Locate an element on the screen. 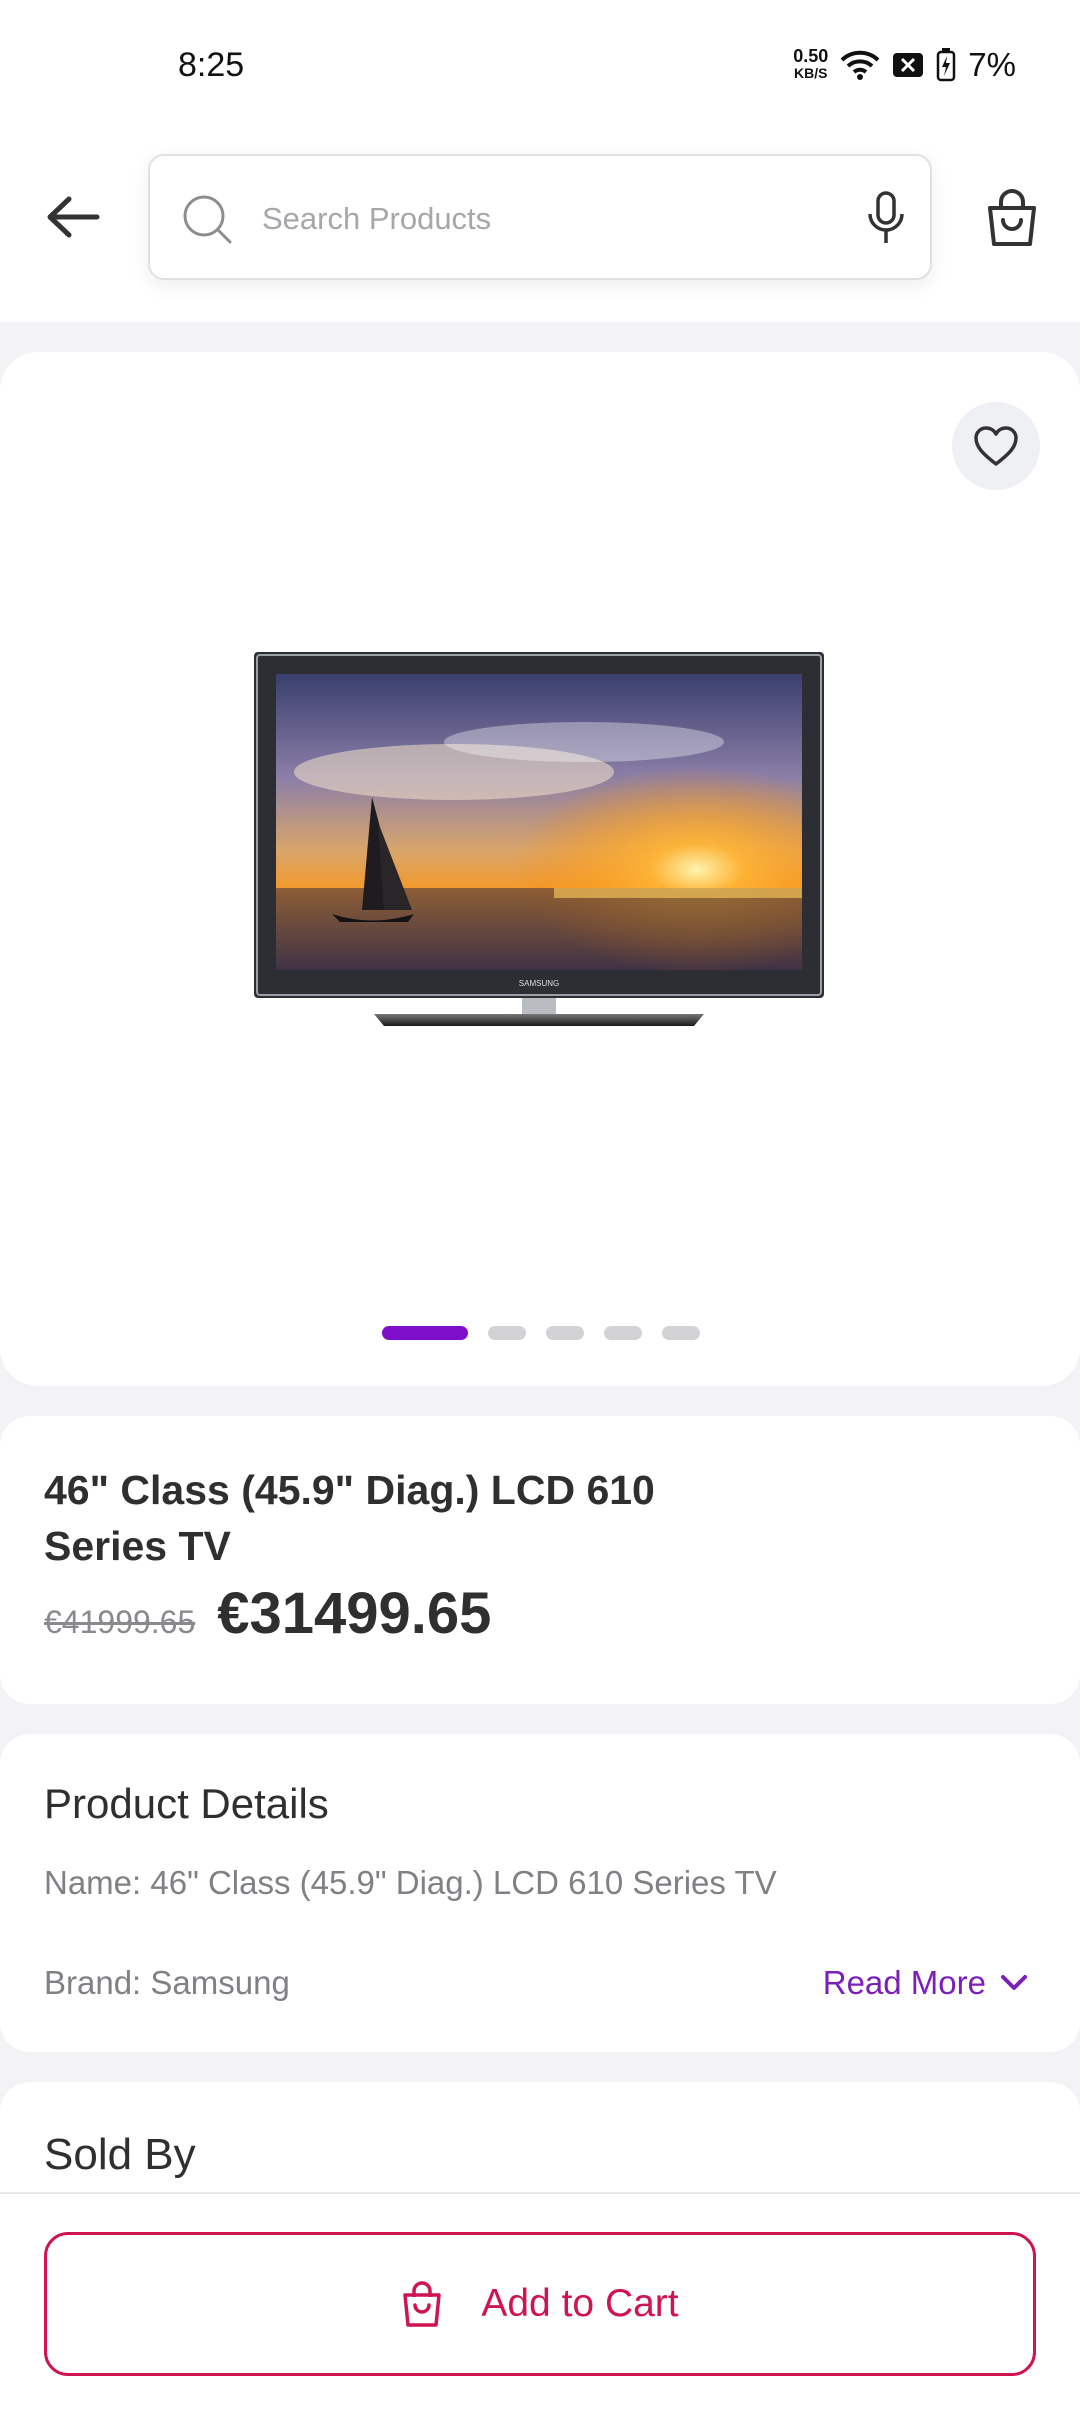 This screenshot has height=2412, width=1080. bottom-action-bar: Add to Cart is located at coordinates (540, 2302).